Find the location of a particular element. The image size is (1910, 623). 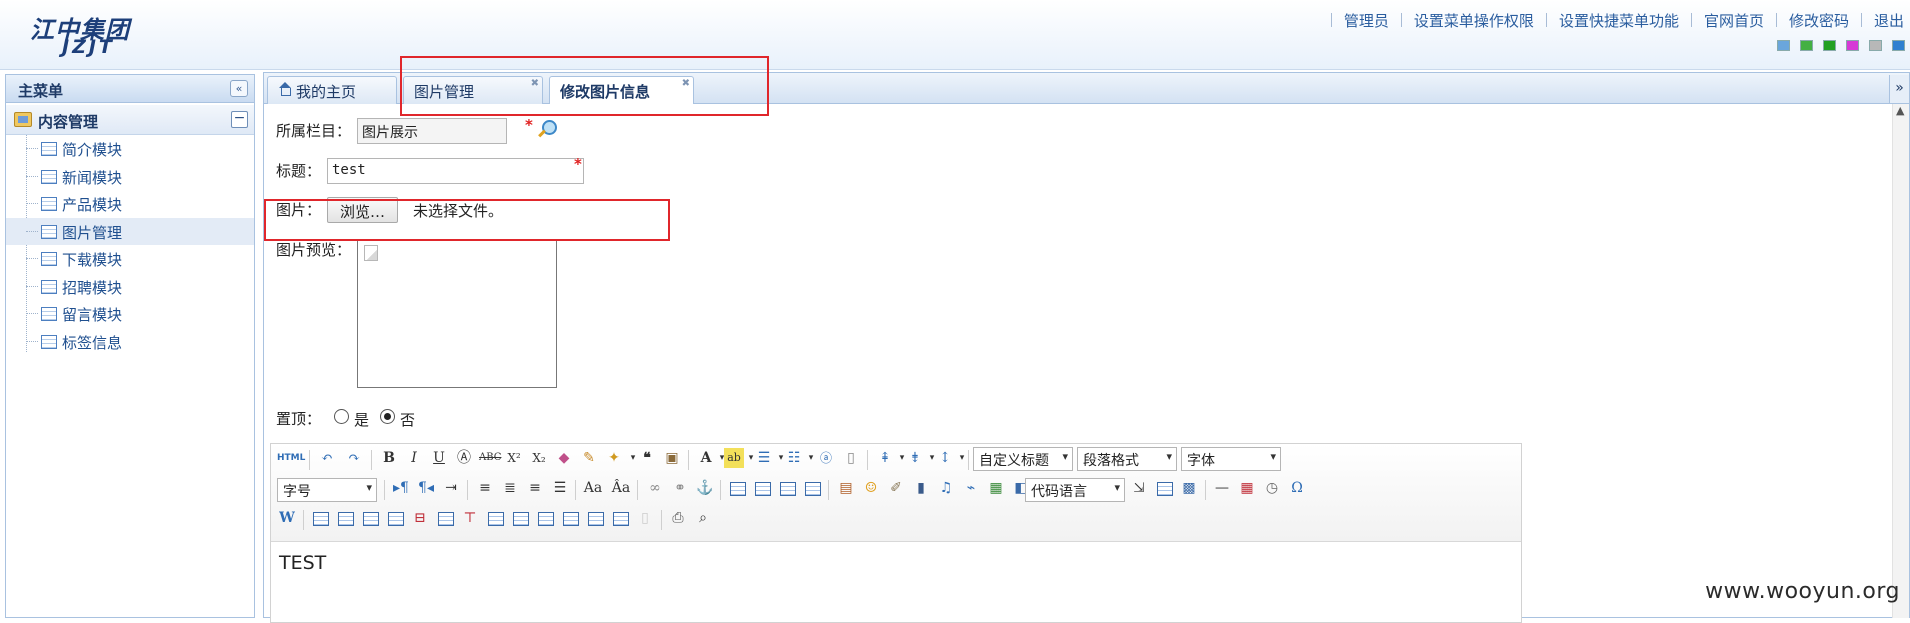

emoticon-icon: ☺ is located at coordinates (871, 488).